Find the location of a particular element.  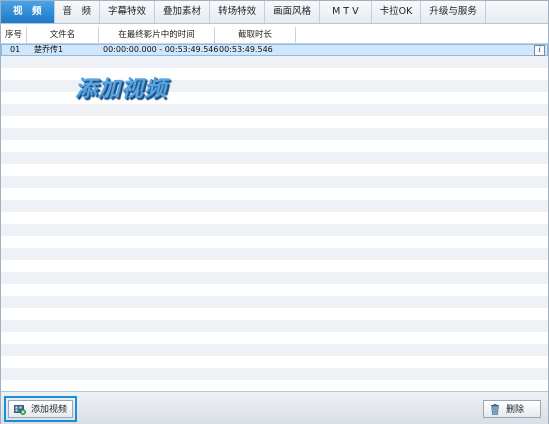

tab-overlay-material: 叠加素材 is located at coordinates (183, 12).